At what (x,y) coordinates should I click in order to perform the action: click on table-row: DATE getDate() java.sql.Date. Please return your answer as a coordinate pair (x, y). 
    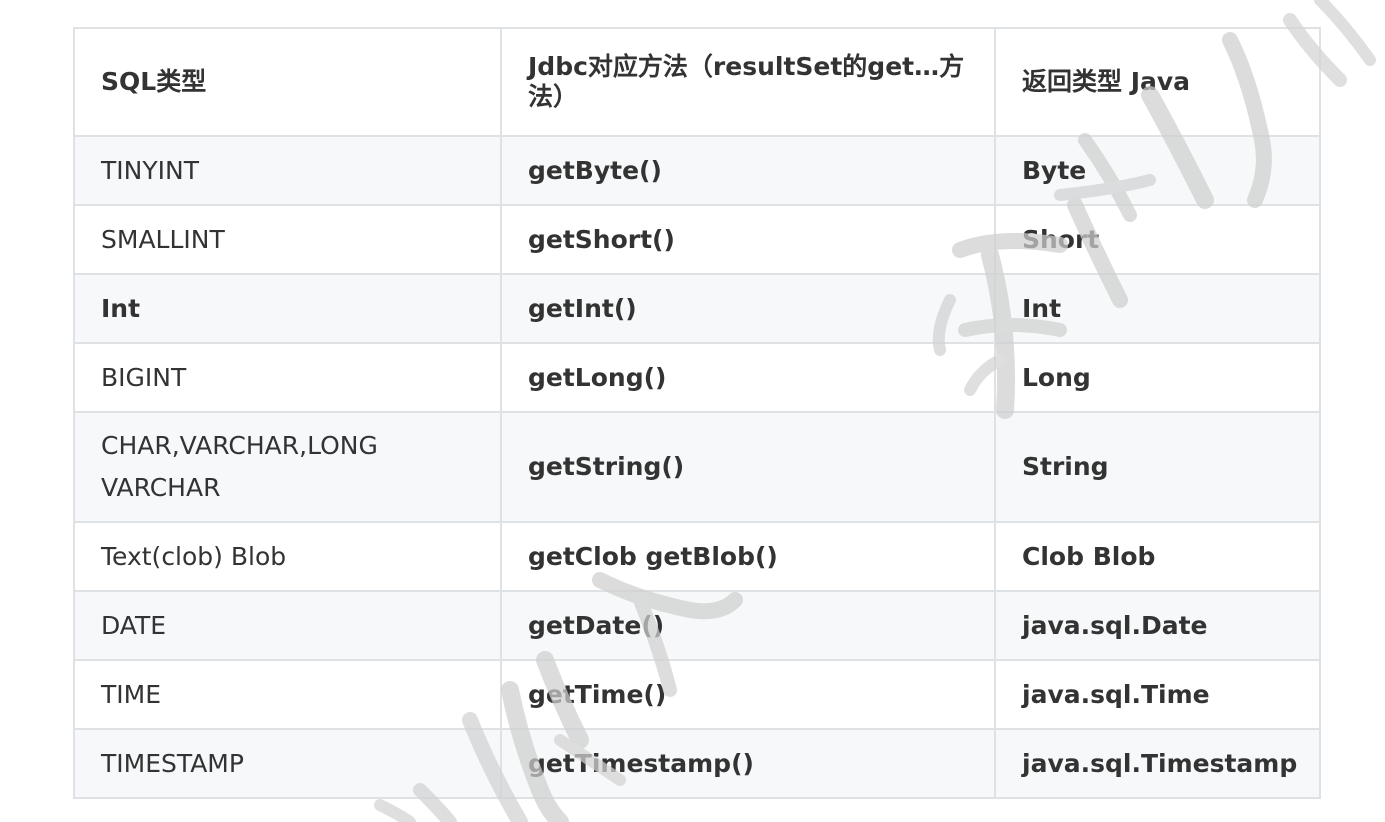
    Looking at the image, I should click on (697, 625).